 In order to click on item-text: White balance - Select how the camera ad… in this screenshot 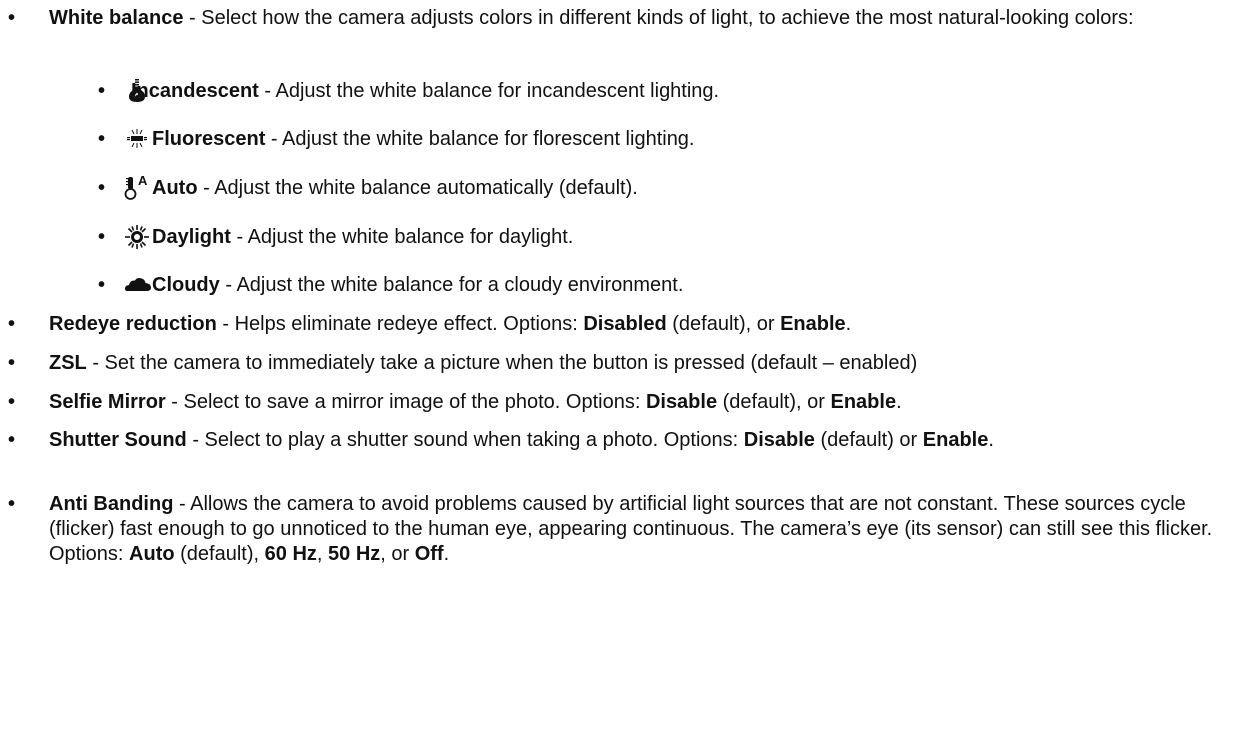, I will do `click(634, 18)`.